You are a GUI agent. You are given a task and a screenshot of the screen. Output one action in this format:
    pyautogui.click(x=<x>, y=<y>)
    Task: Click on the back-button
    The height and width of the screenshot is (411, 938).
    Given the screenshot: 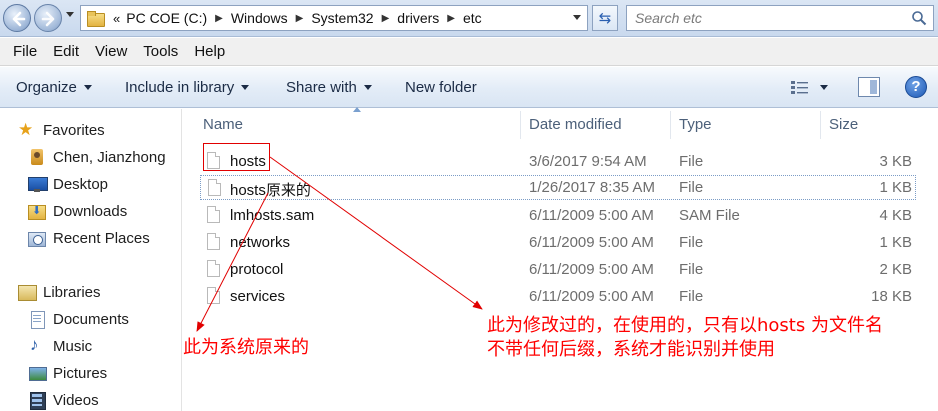 What is the action you would take?
    pyautogui.click(x=17, y=18)
    